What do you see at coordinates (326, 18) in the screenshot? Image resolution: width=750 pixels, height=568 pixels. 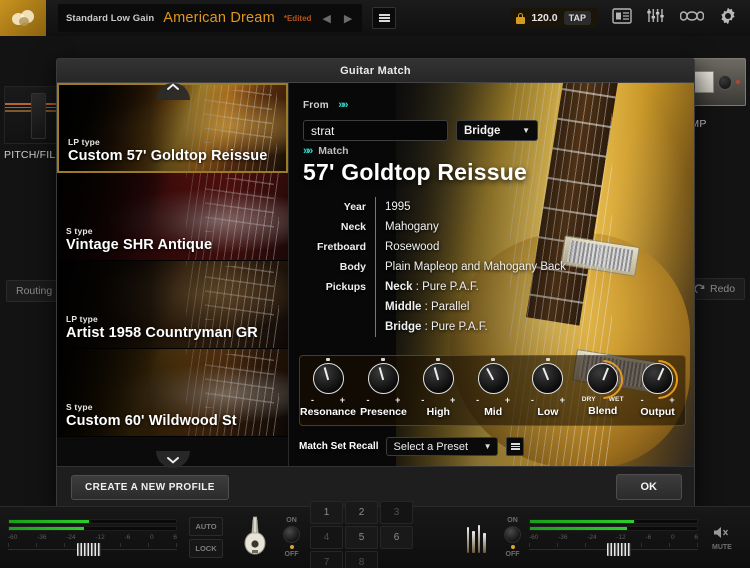 I see `prev-preset-button: ◀` at bounding box center [326, 18].